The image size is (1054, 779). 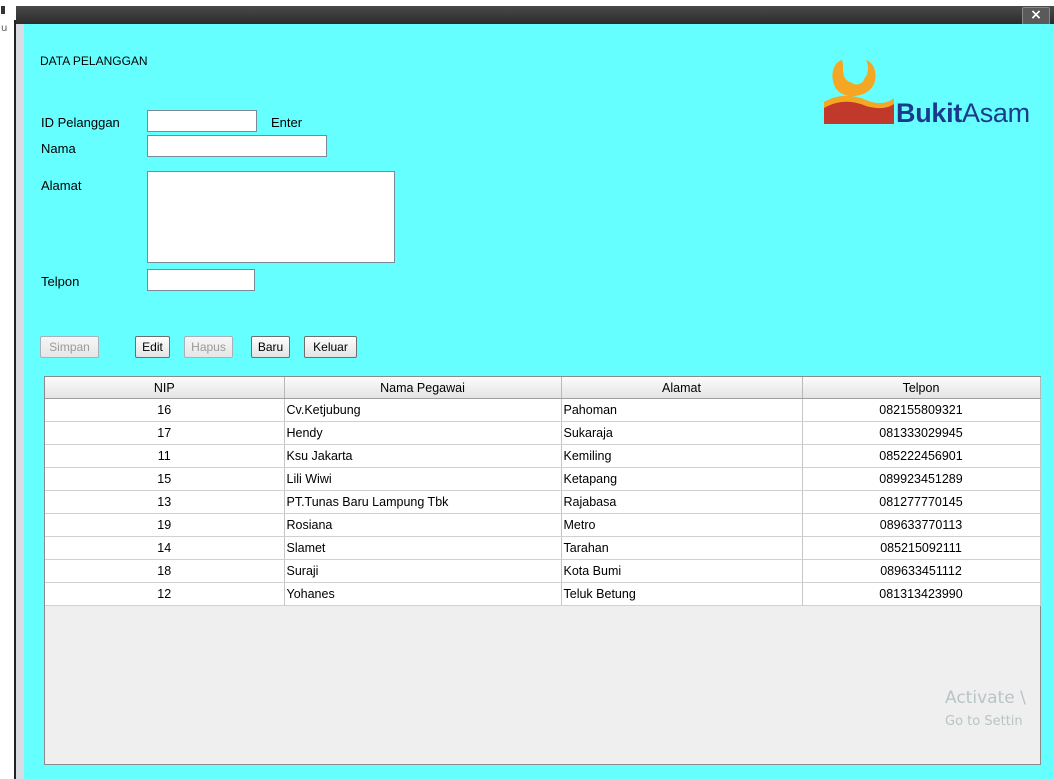 What do you see at coordinates (165, 388) in the screenshot?
I see `column-header-nip: NIP` at bounding box center [165, 388].